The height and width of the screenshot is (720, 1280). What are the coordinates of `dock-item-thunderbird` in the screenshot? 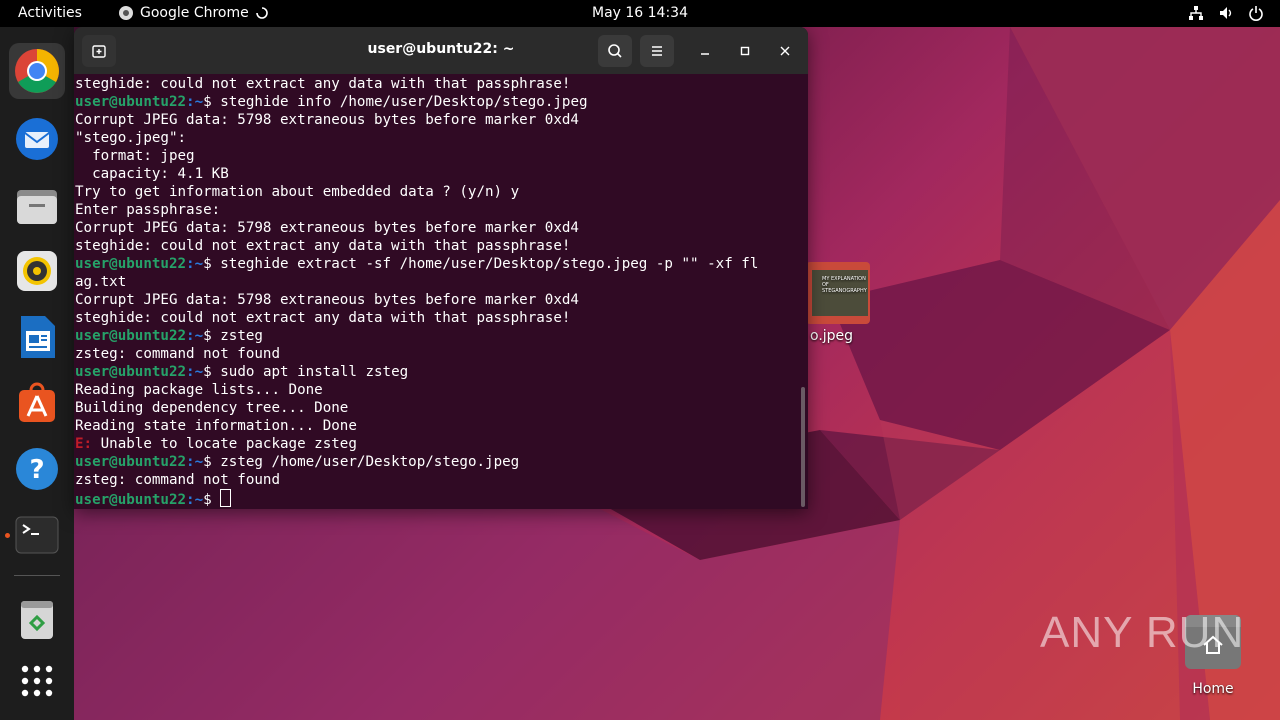 It's located at (37, 139).